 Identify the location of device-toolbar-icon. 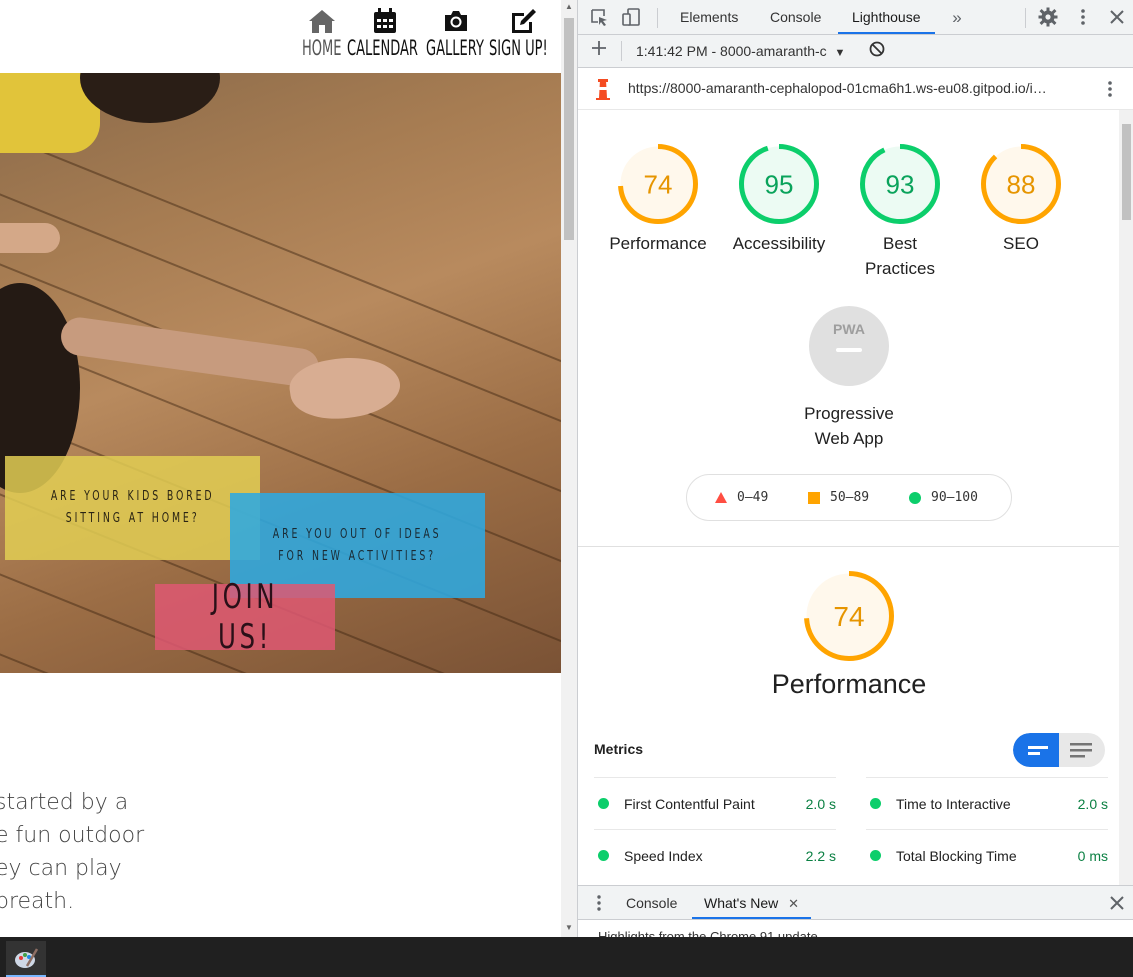
(631, 18).